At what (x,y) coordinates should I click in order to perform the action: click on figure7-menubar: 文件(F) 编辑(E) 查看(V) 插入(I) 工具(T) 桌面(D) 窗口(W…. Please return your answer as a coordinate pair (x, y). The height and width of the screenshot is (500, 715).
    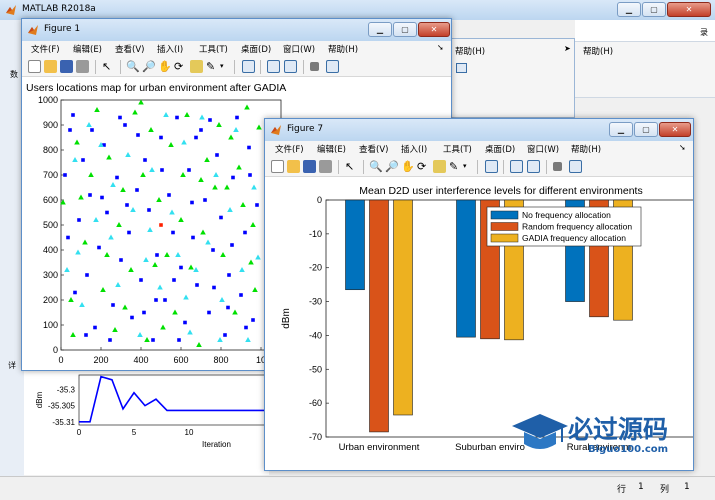
    Looking at the image, I should click on (479, 149).